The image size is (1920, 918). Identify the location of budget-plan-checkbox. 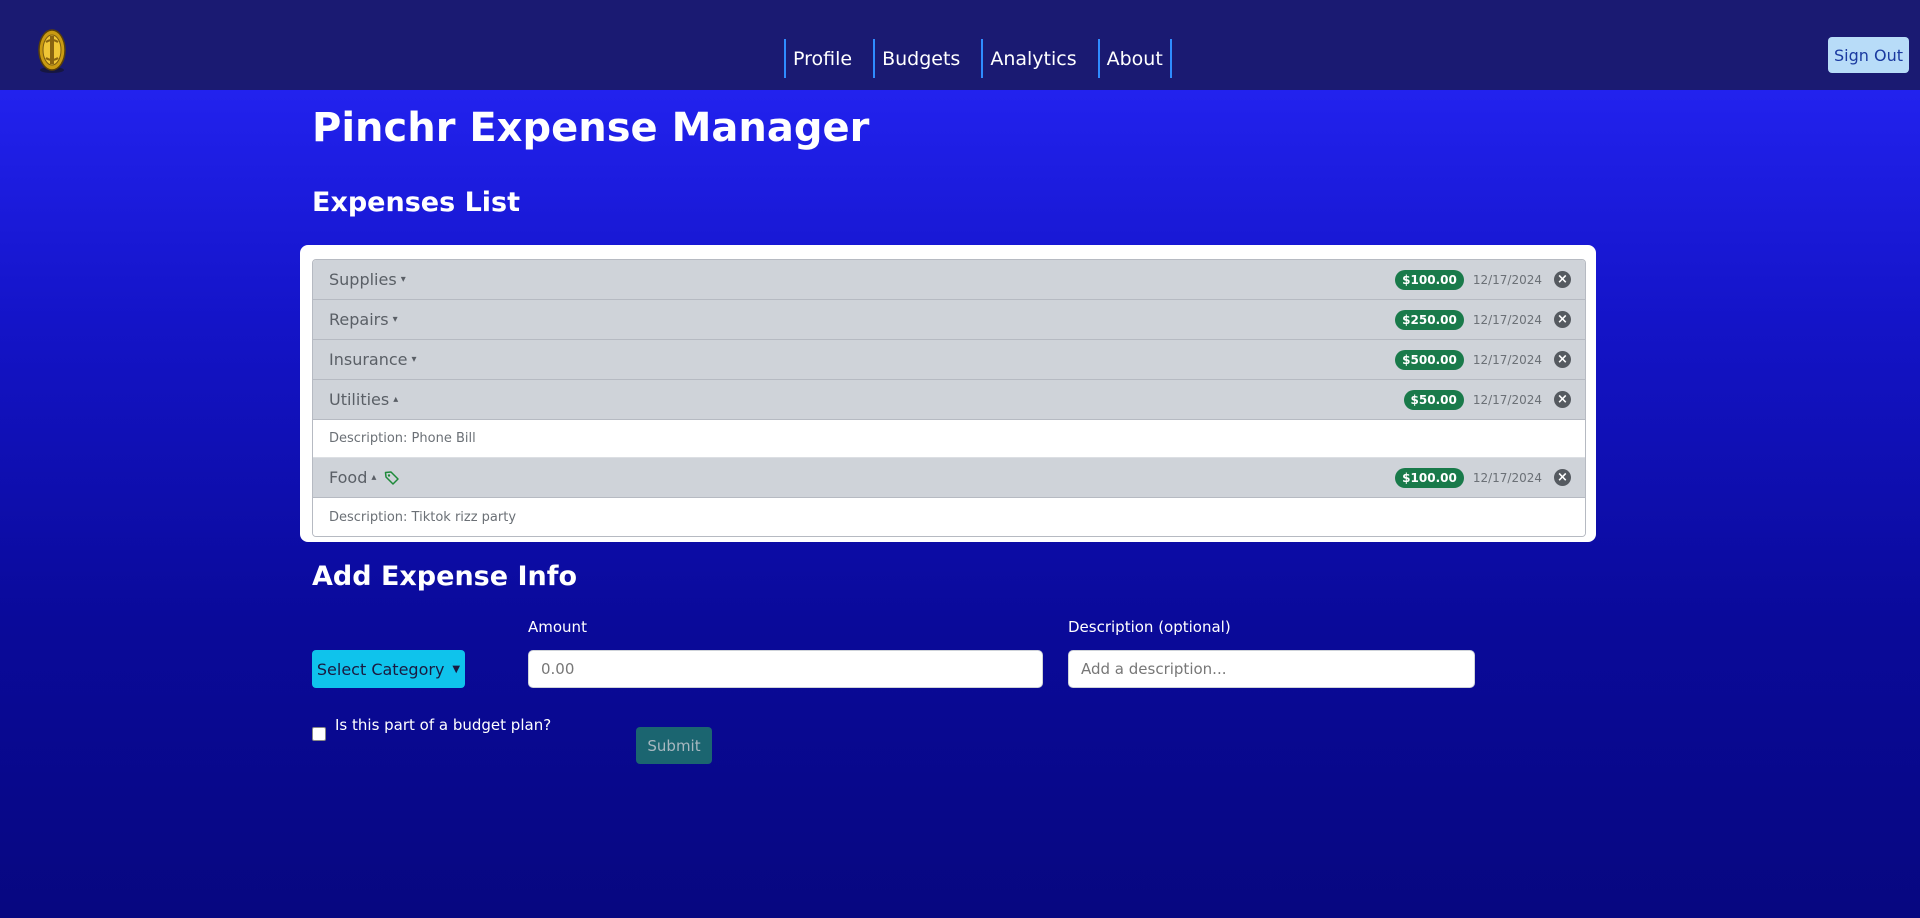
(319, 734).